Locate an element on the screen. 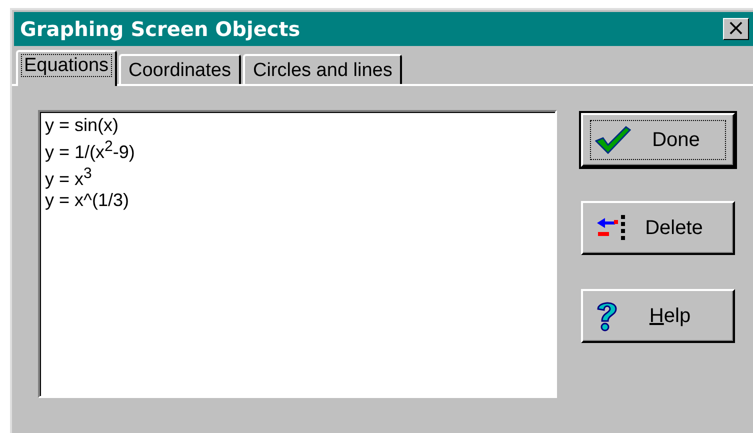 The image size is (753, 433). list-item: y = x$^{3}$ is located at coordinates (297, 176).